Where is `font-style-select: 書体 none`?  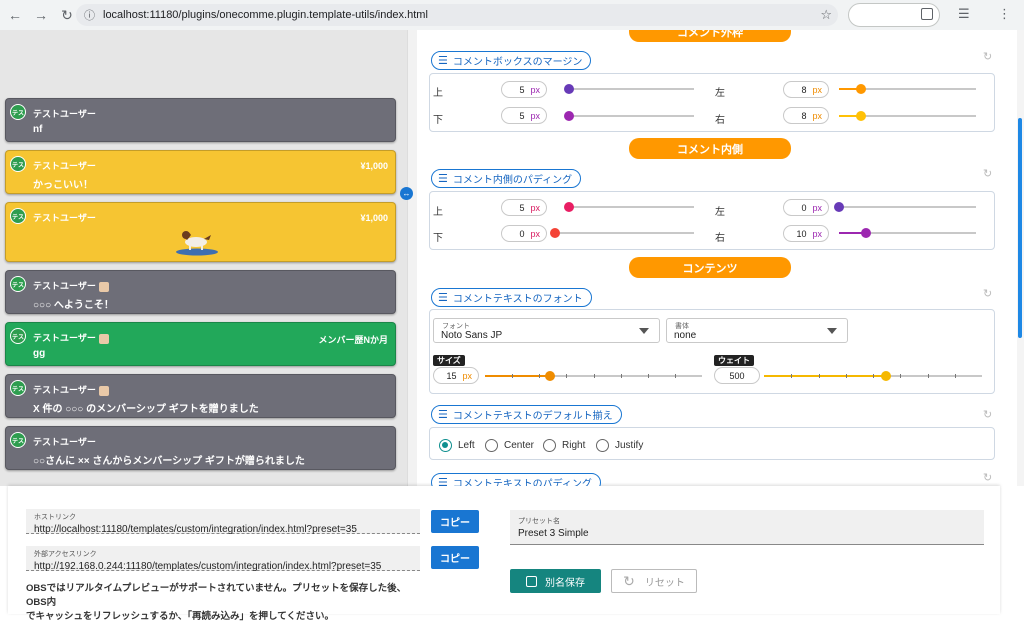 font-style-select: 書体 none is located at coordinates (757, 330).